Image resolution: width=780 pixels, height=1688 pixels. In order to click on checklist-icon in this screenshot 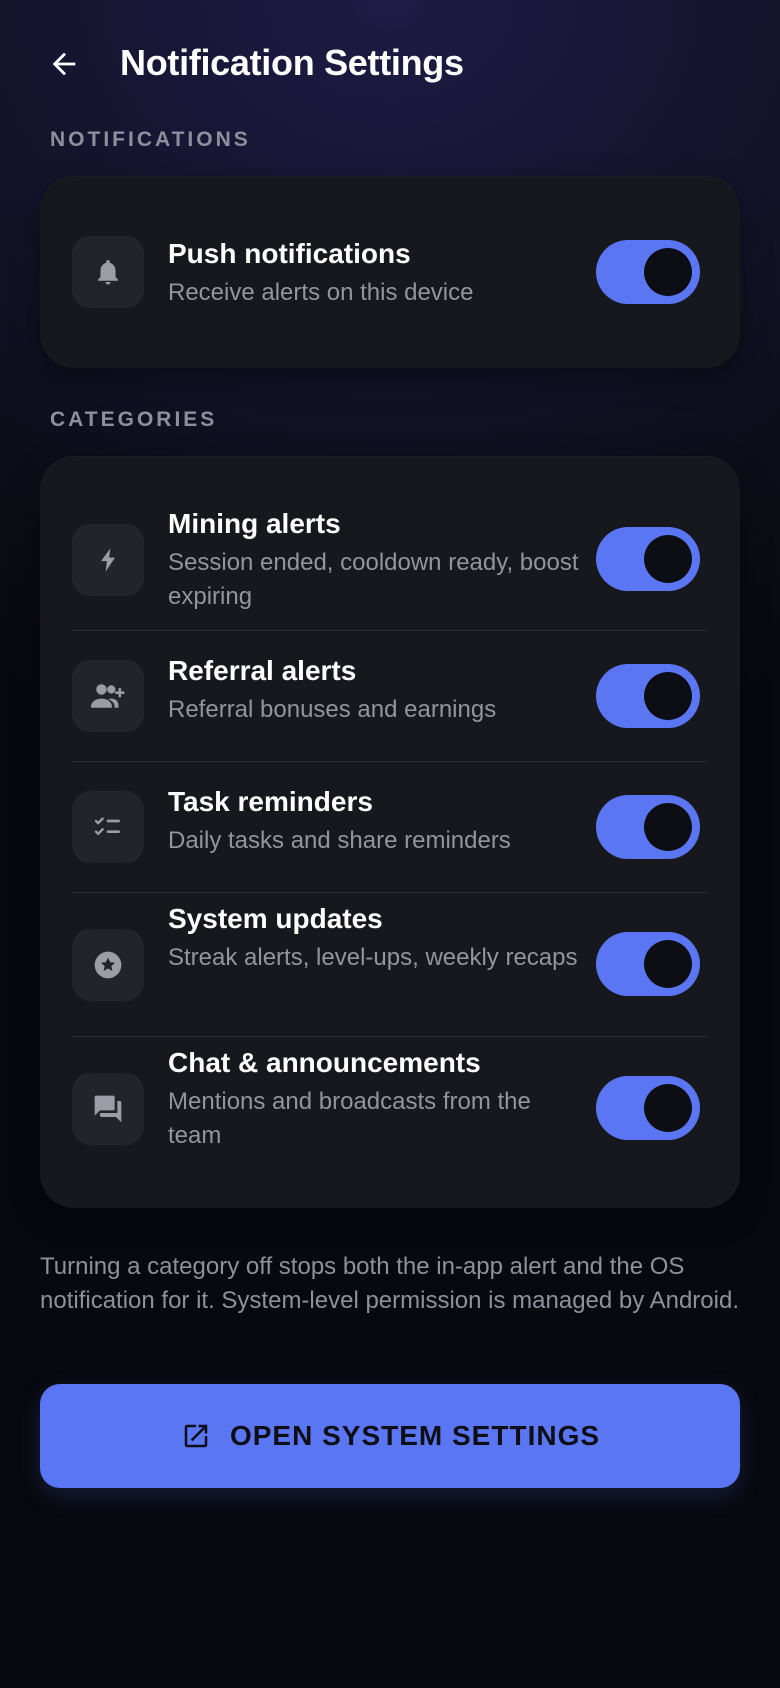, I will do `click(107, 826)`.